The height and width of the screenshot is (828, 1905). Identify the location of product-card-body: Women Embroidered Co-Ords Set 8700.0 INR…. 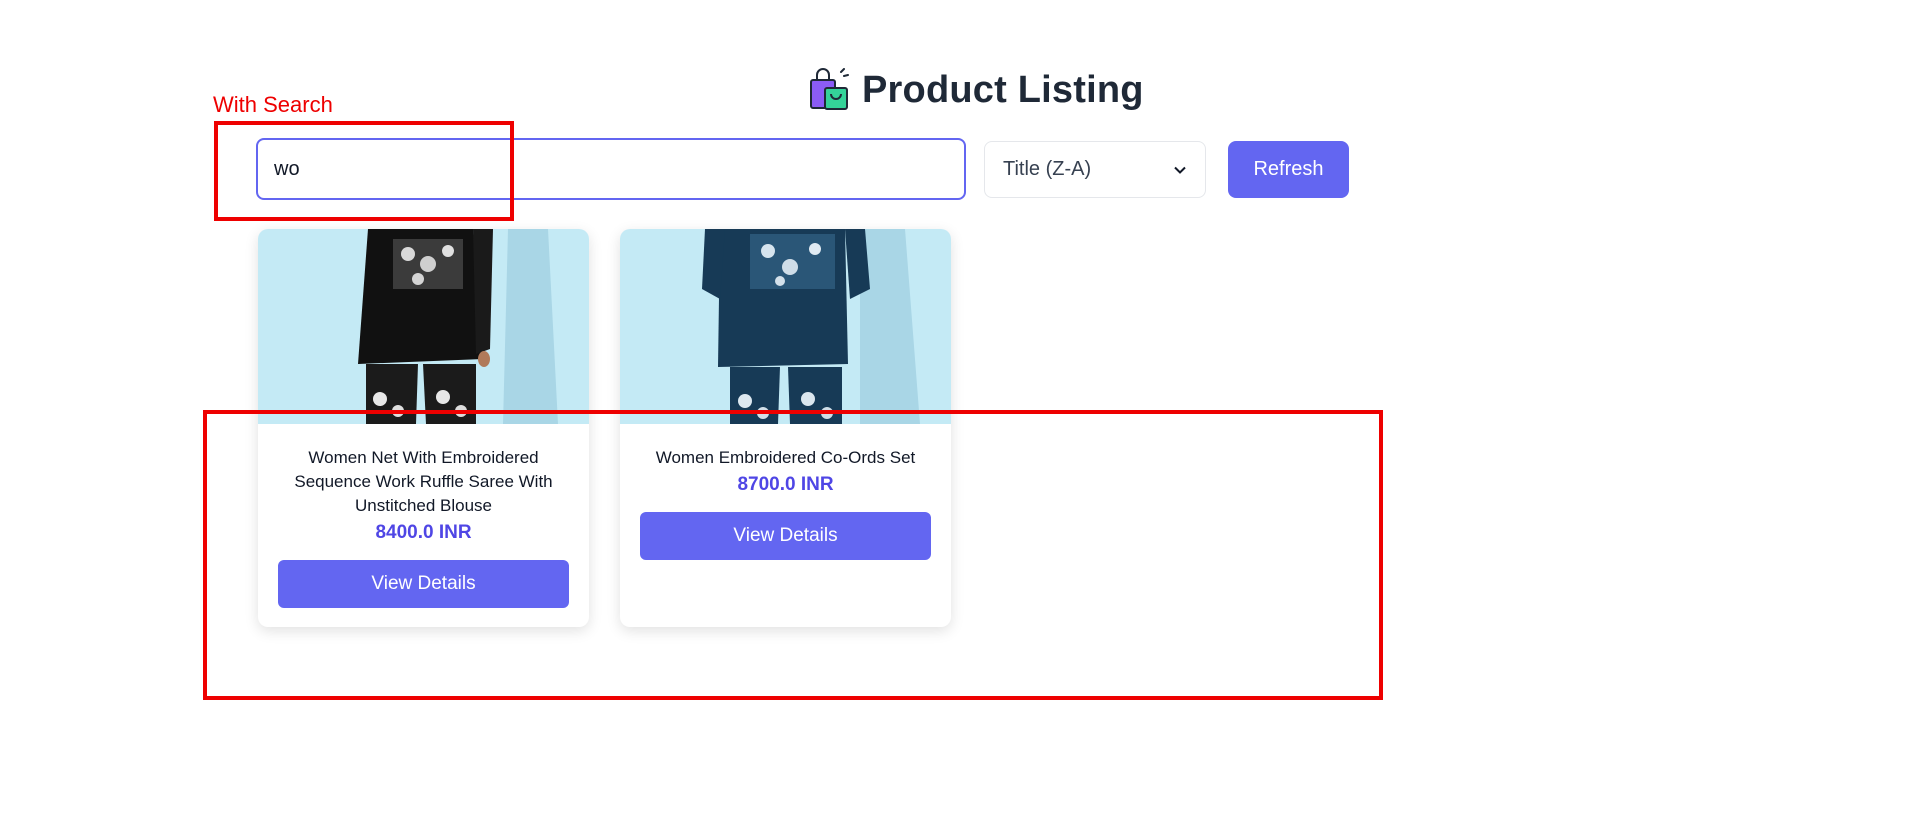
(785, 492).